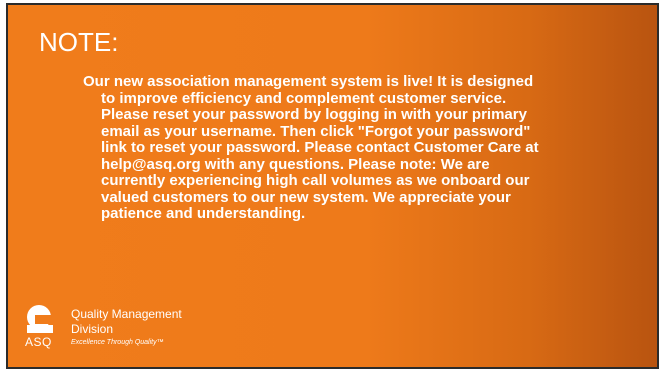  What do you see at coordinates (92, 329) in the screenshot?
I see `division-name-line2: Division` at bounding box center [92, 329].